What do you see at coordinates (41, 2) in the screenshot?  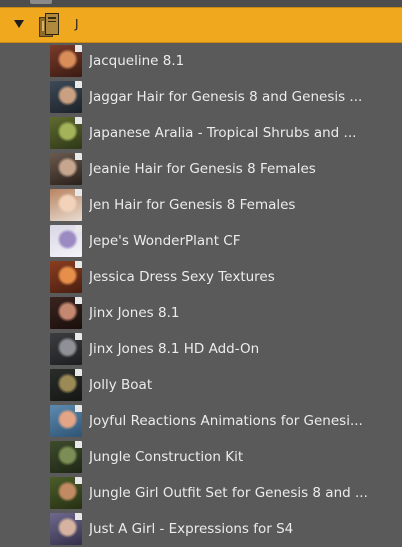 I see `partial-row-above` at bounding box center [41, 2].